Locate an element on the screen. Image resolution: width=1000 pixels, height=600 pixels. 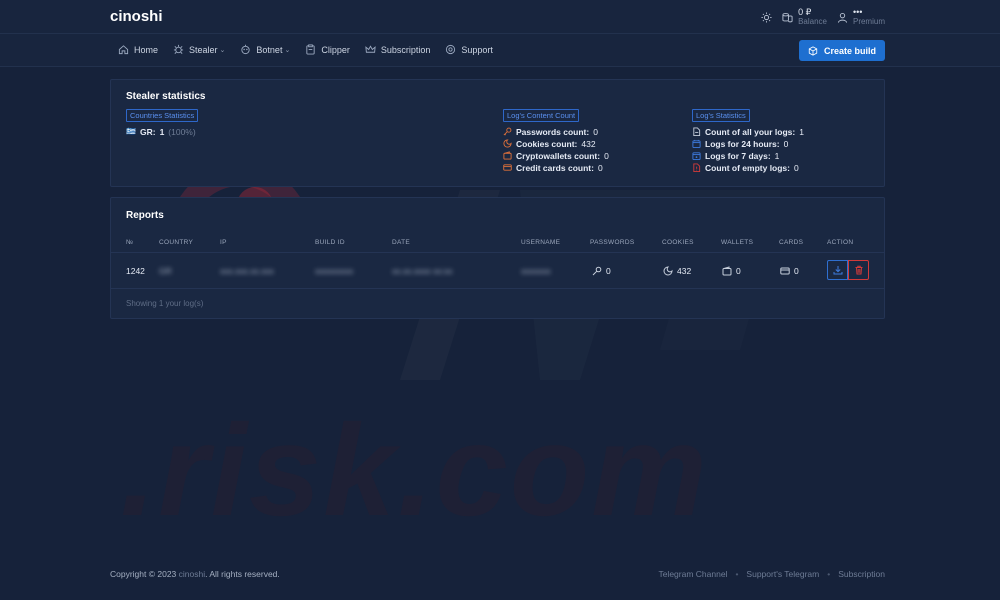
footer-link-telegram-channel: Telegram Channel is located at coordinates (692, 574).